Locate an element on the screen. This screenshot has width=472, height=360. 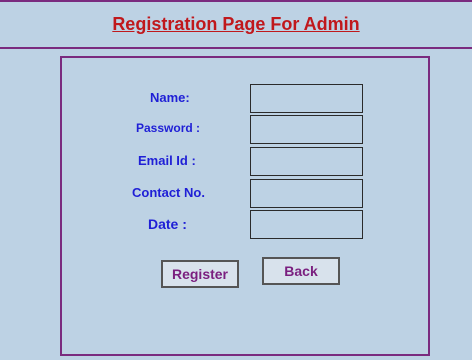
contact-field is located at coordinates (306, 193).